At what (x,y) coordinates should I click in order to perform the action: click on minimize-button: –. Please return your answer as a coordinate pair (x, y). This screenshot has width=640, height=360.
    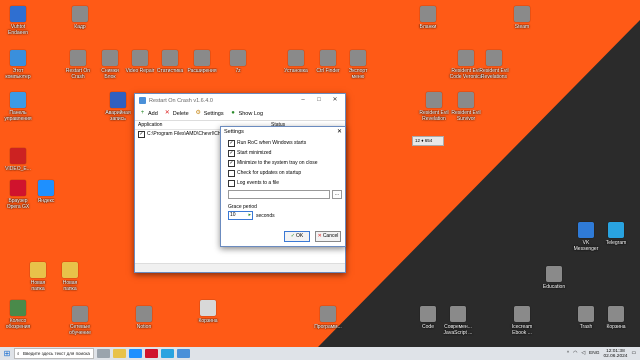
    Looking at the image, I should click on (303, 100).